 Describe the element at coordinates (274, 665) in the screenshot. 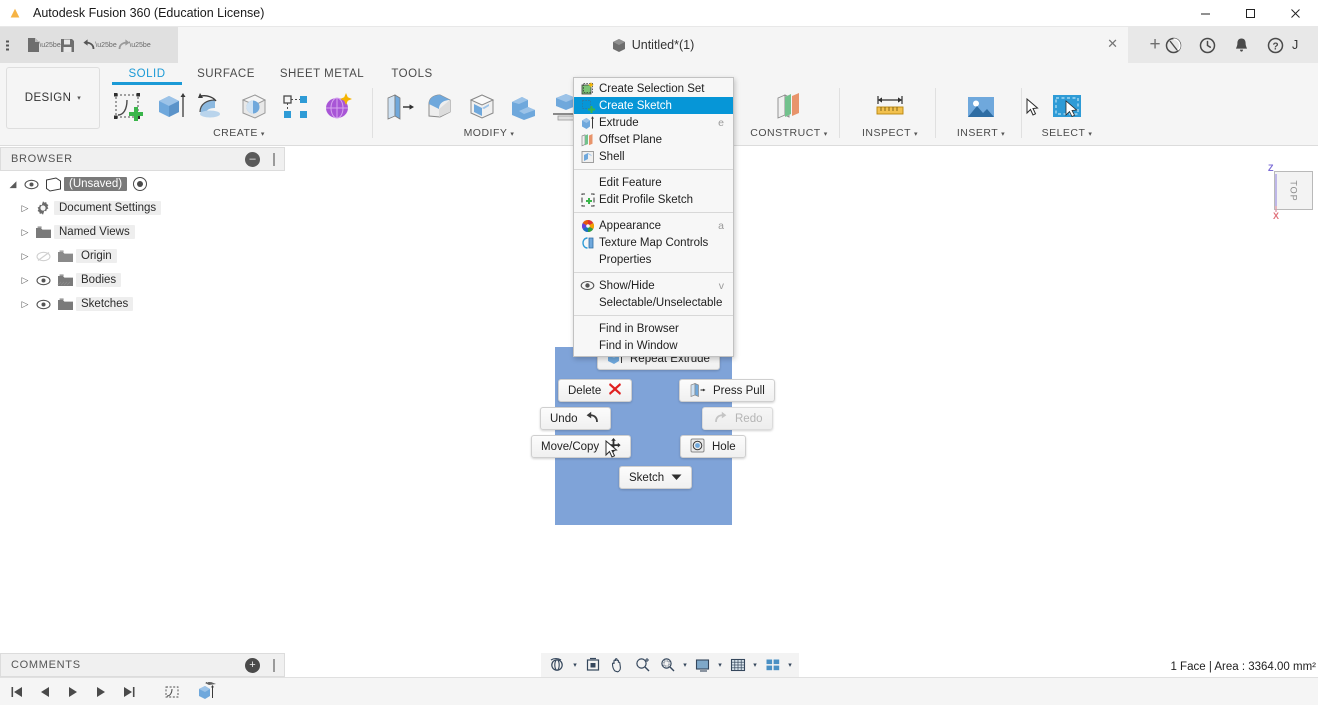

I see `comments-resize-grip` at that location.